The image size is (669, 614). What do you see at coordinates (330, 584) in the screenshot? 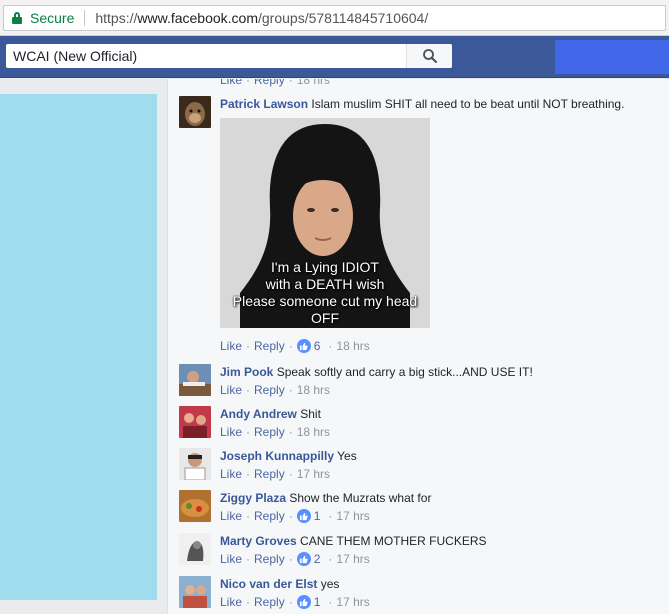
I see `comment-text: yes` at bounding box center [330, 584].